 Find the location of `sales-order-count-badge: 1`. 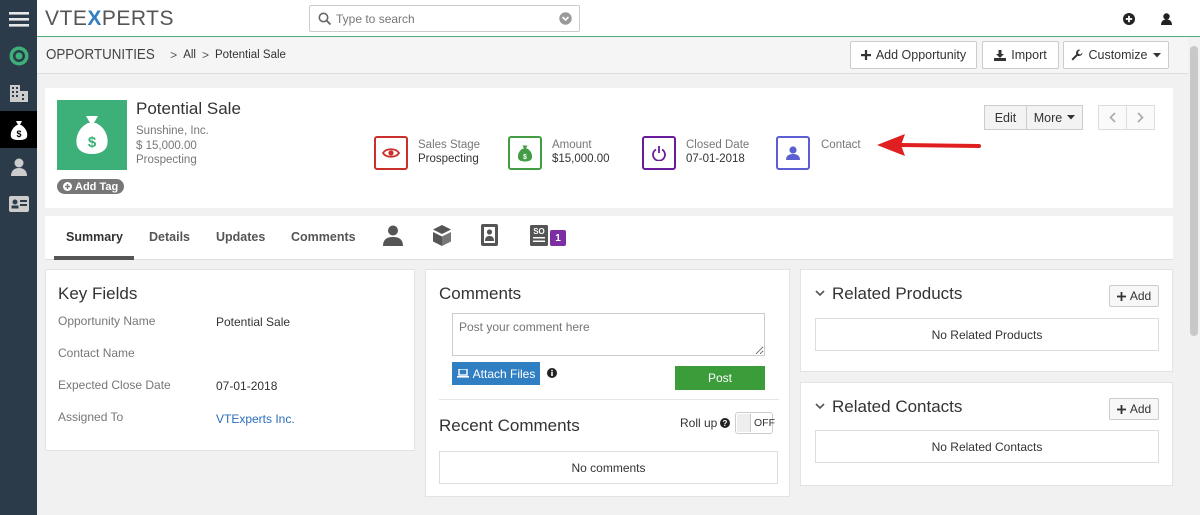

sales-order-count-badge: 1 is located at coordinates (558, 238).